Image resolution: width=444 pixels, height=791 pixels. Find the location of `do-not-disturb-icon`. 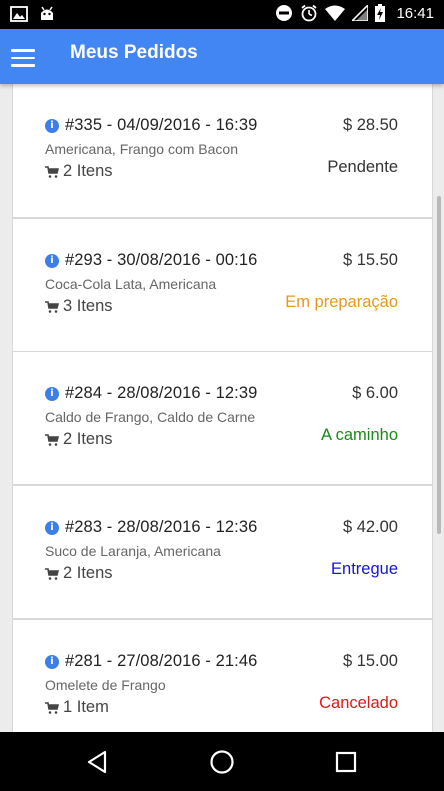

do-not-disturb-icon is located at coordinates (284, 13).